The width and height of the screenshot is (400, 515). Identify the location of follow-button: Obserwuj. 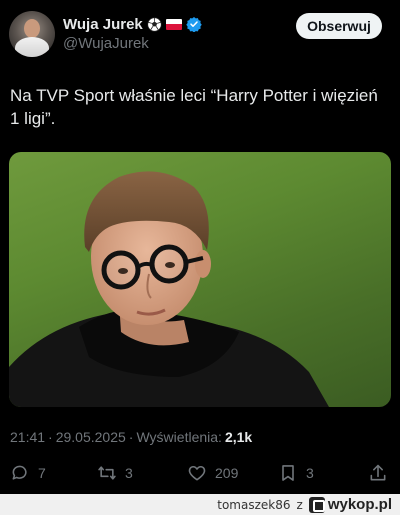
(339, 26).